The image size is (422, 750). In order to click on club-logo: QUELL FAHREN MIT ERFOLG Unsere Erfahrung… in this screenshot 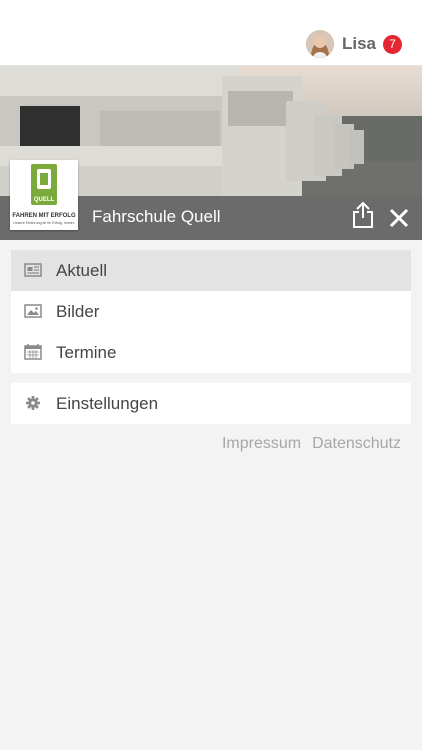, I will do `click(44, 195)`.